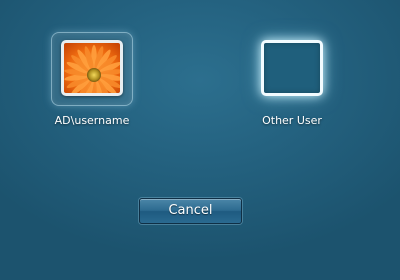  Describe the element at coordinates (94, 75) in the screenshot. I see `flower-center` at that location.